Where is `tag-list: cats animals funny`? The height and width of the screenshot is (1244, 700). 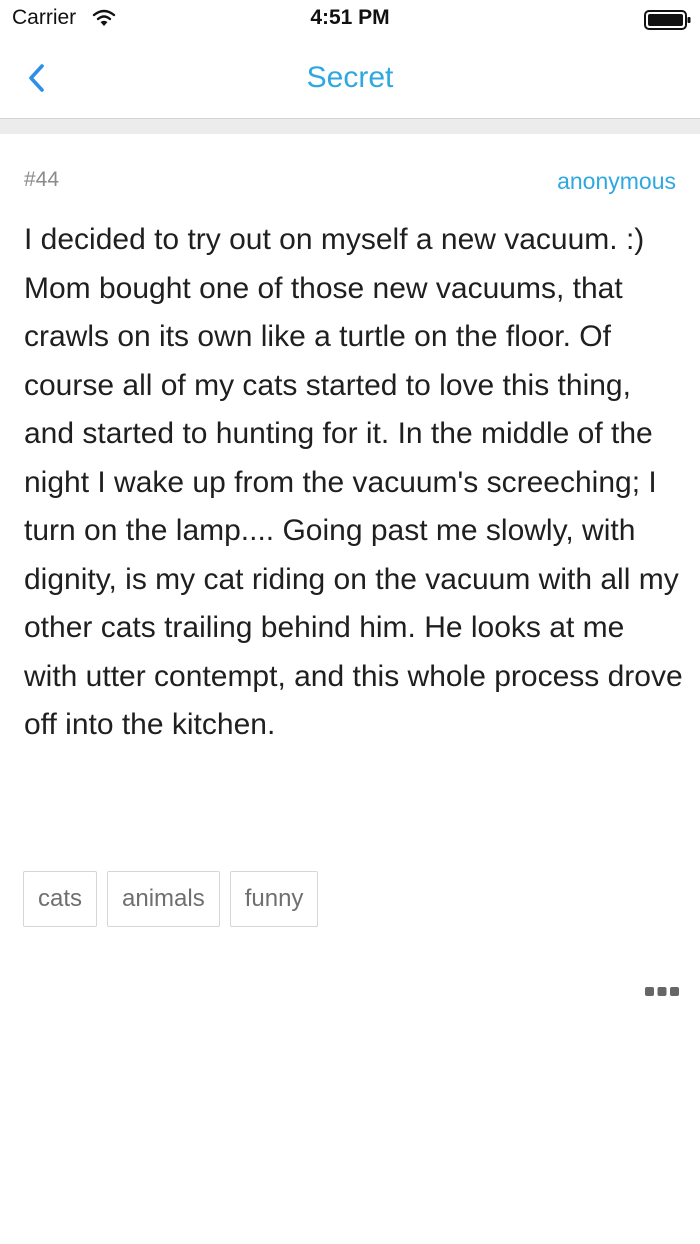
tag-list: cats animals funny is located at coordinates (171, 899).